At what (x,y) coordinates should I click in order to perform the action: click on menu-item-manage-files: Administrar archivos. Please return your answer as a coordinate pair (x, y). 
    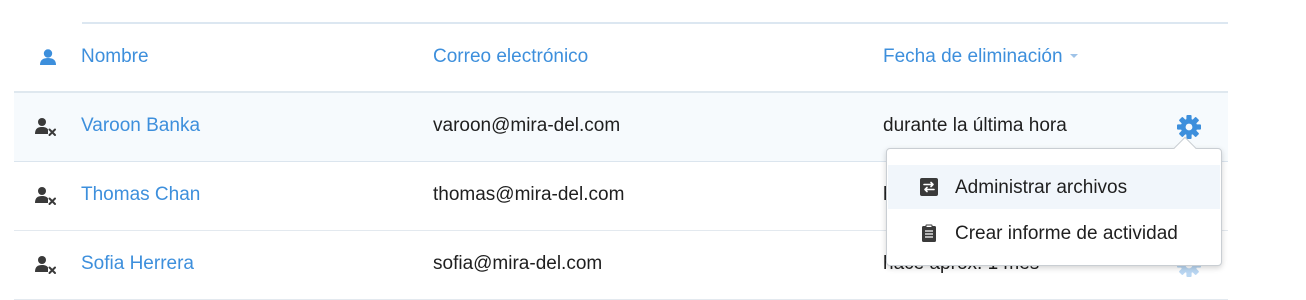
    Looking at the image, I should click on (1054, 187).